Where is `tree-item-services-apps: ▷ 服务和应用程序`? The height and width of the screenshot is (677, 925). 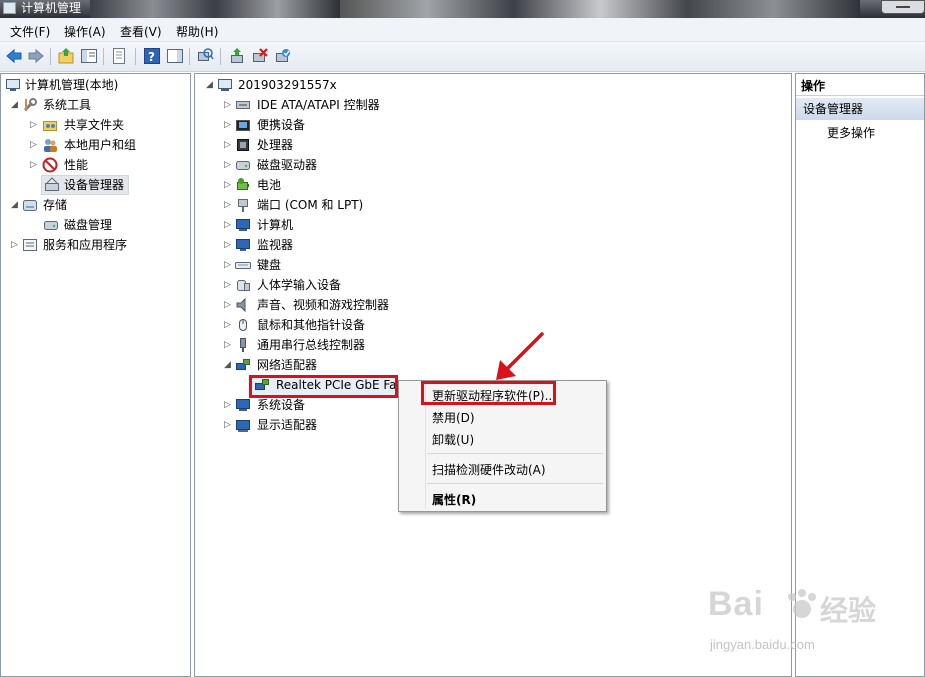 tree-item-services-apps: ▷ 服务和应用程序 is located at coordinates (100, 245).